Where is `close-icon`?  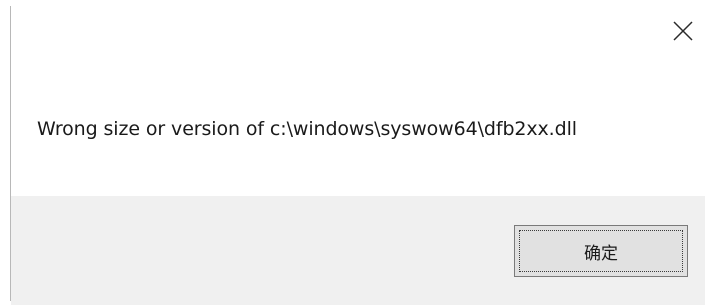
close-icon is located at coordinates (683, 31).